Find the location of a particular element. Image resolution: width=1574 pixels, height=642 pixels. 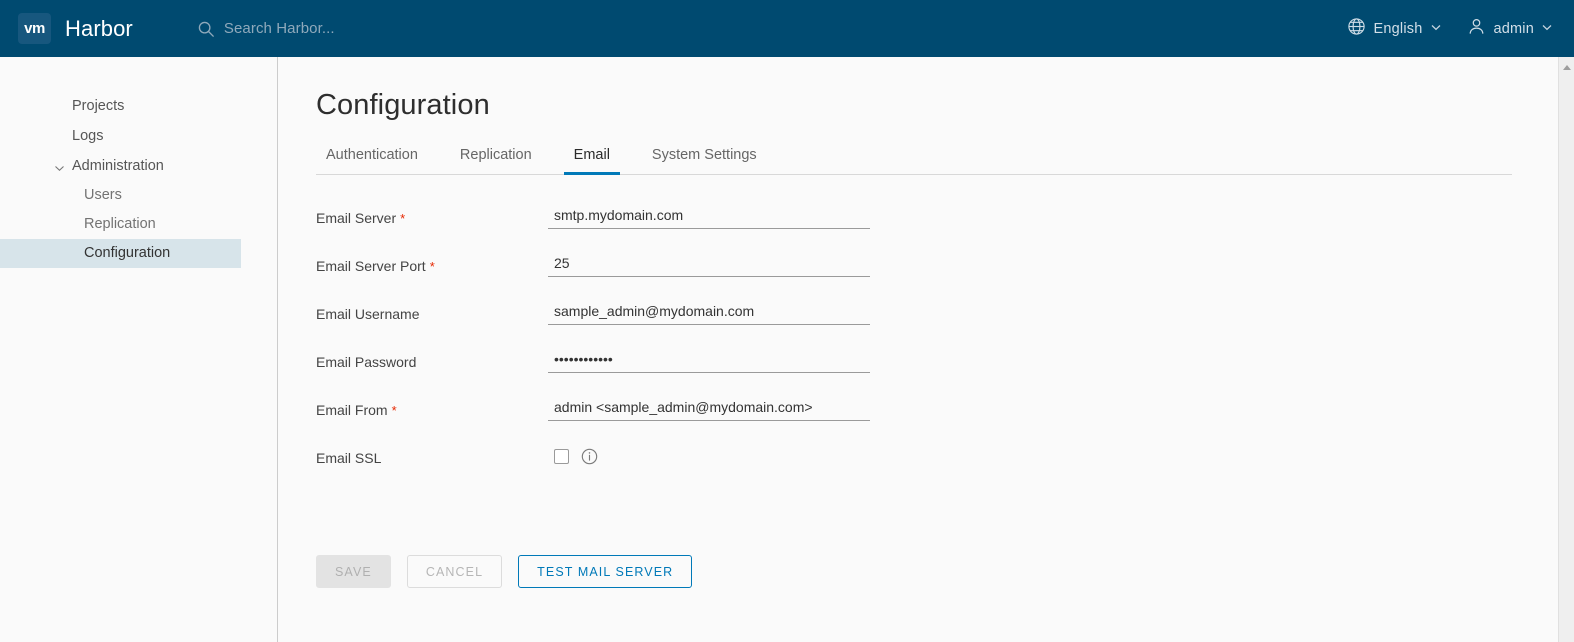

email-password-control is located at coordinates (1061, 361).